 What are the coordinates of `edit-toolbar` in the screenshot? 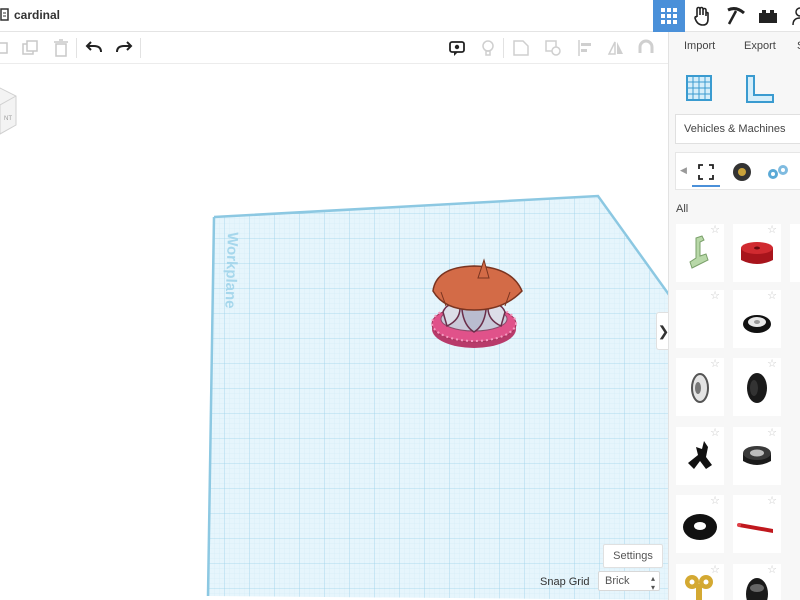 It's located at (334, 48).